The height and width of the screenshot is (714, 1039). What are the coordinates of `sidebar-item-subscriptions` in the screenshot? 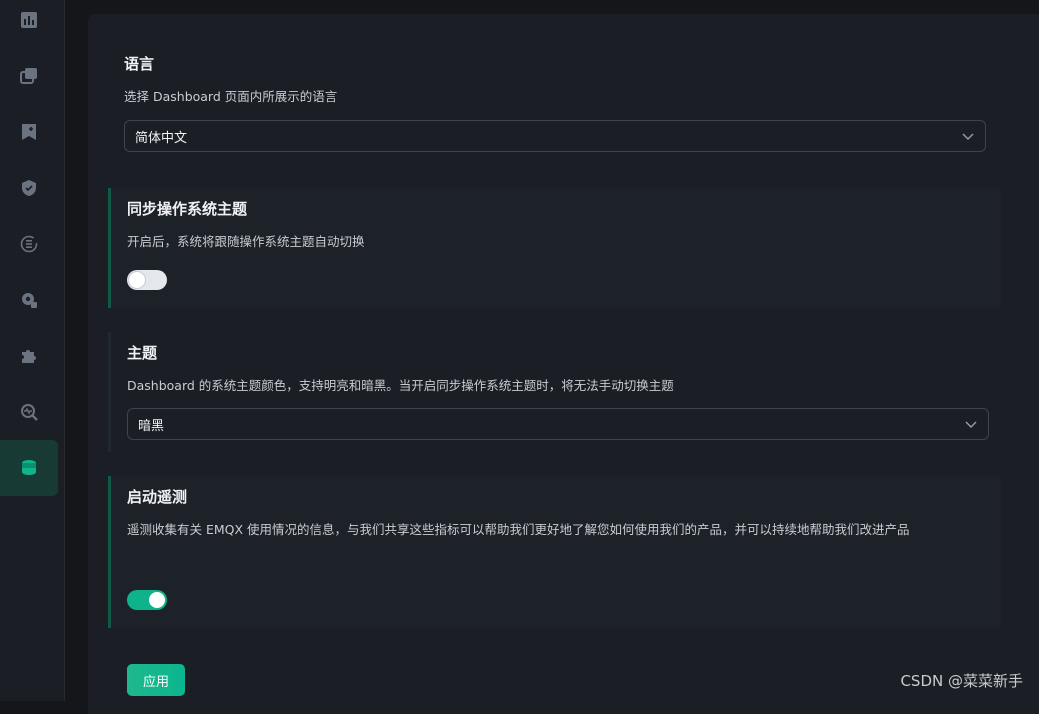 It's located at (29, 132).